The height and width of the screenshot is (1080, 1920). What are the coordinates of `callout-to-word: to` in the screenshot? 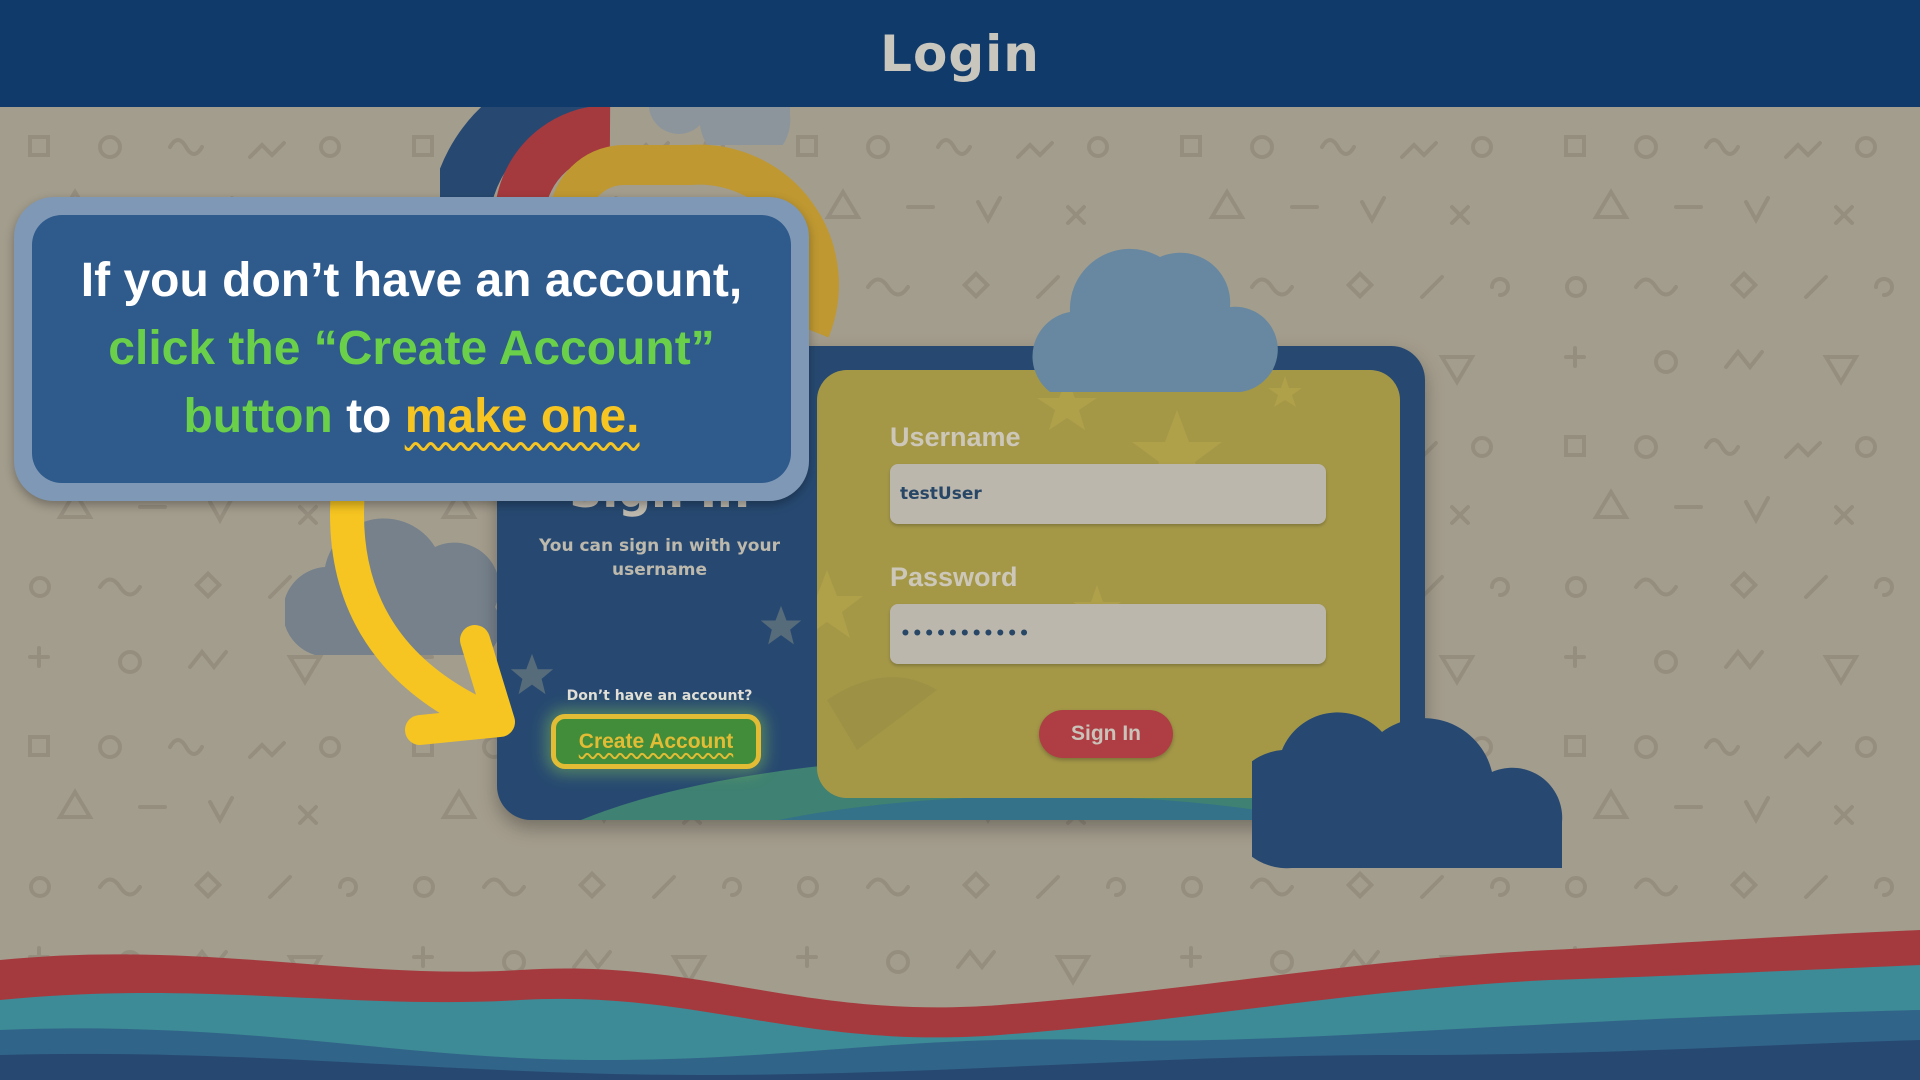 It's located at (368, 416).